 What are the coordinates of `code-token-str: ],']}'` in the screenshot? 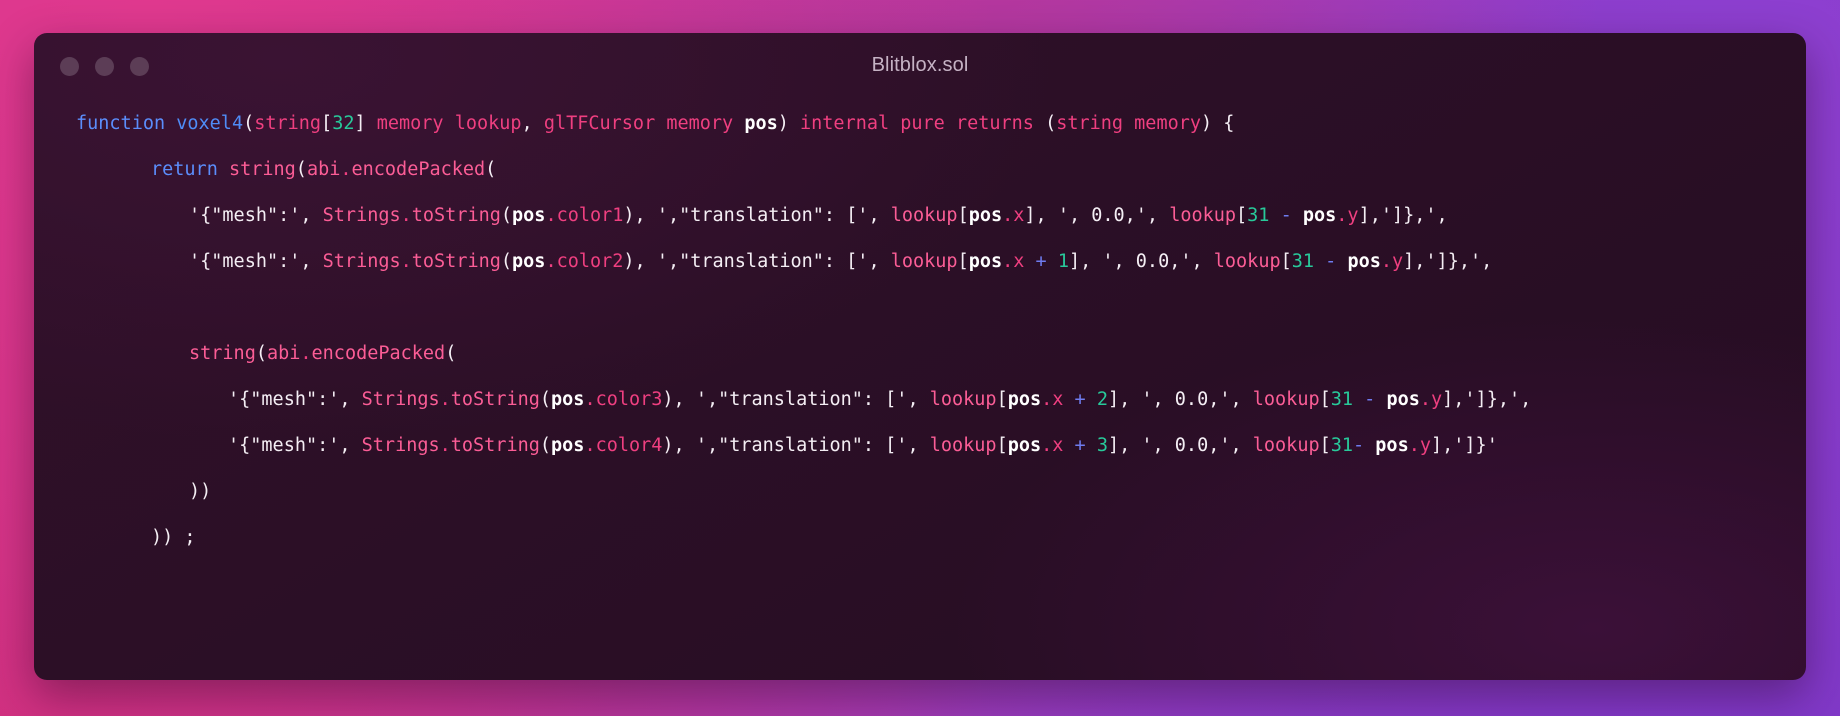 It's located at (1464, 445).